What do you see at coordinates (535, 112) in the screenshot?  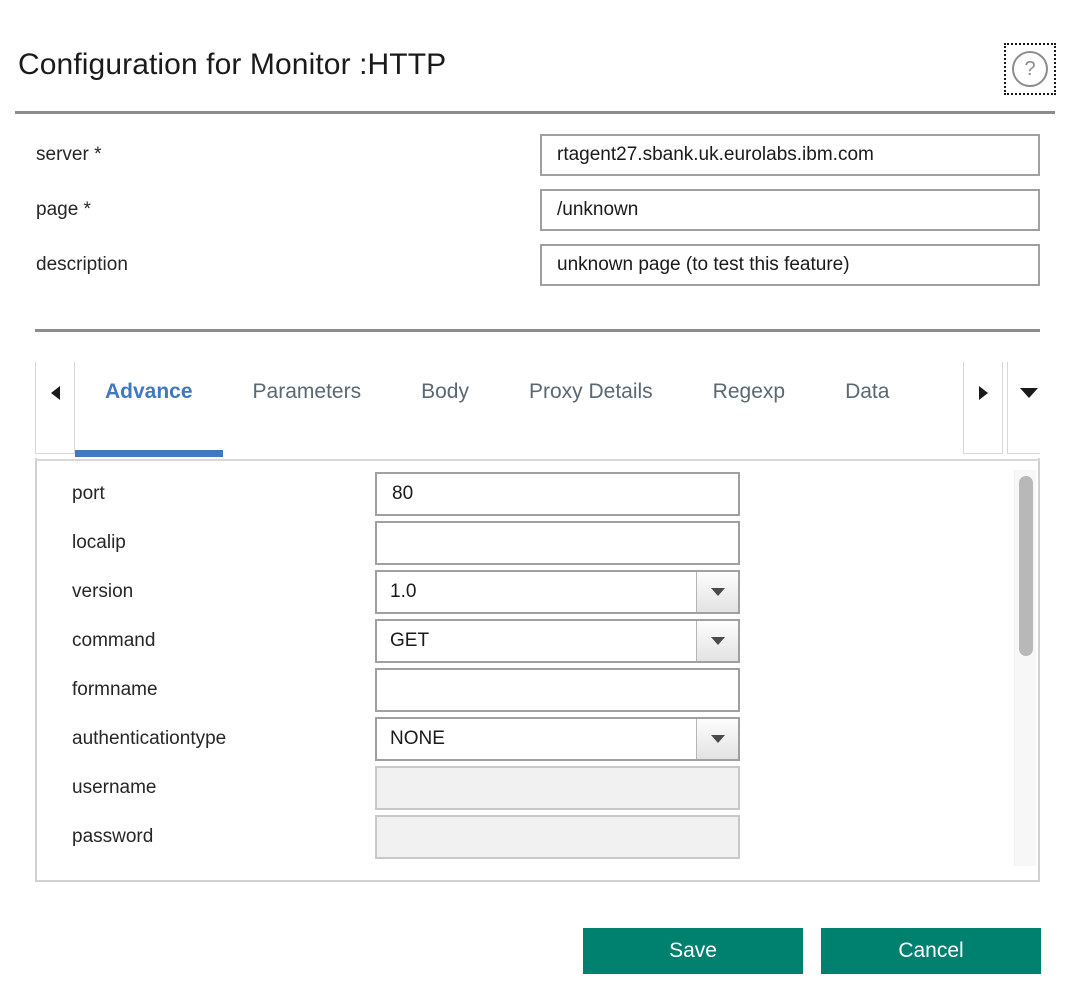 I see `header-divider` at bounding box center [535, 112].